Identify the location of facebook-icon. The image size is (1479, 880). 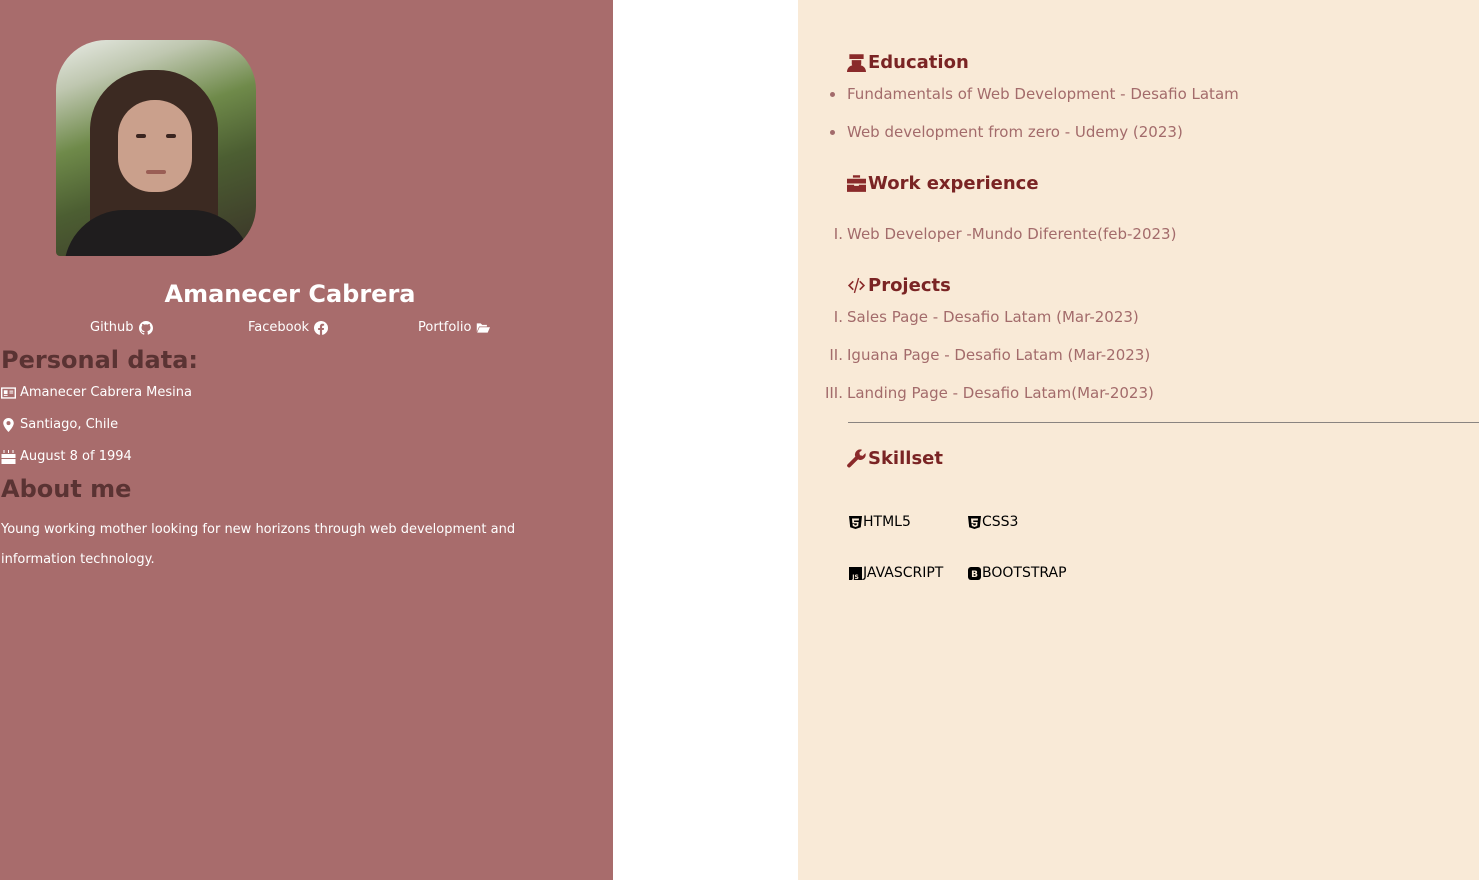
(321, 327).